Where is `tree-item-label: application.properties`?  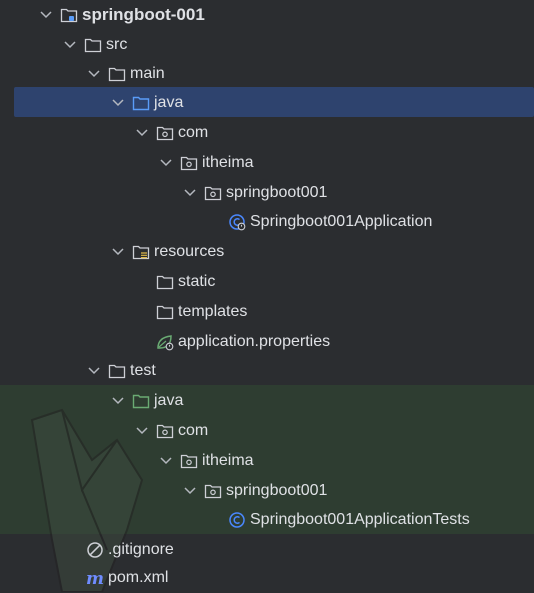 tree-item-label: application.properties is located at coordinates (254, 341).